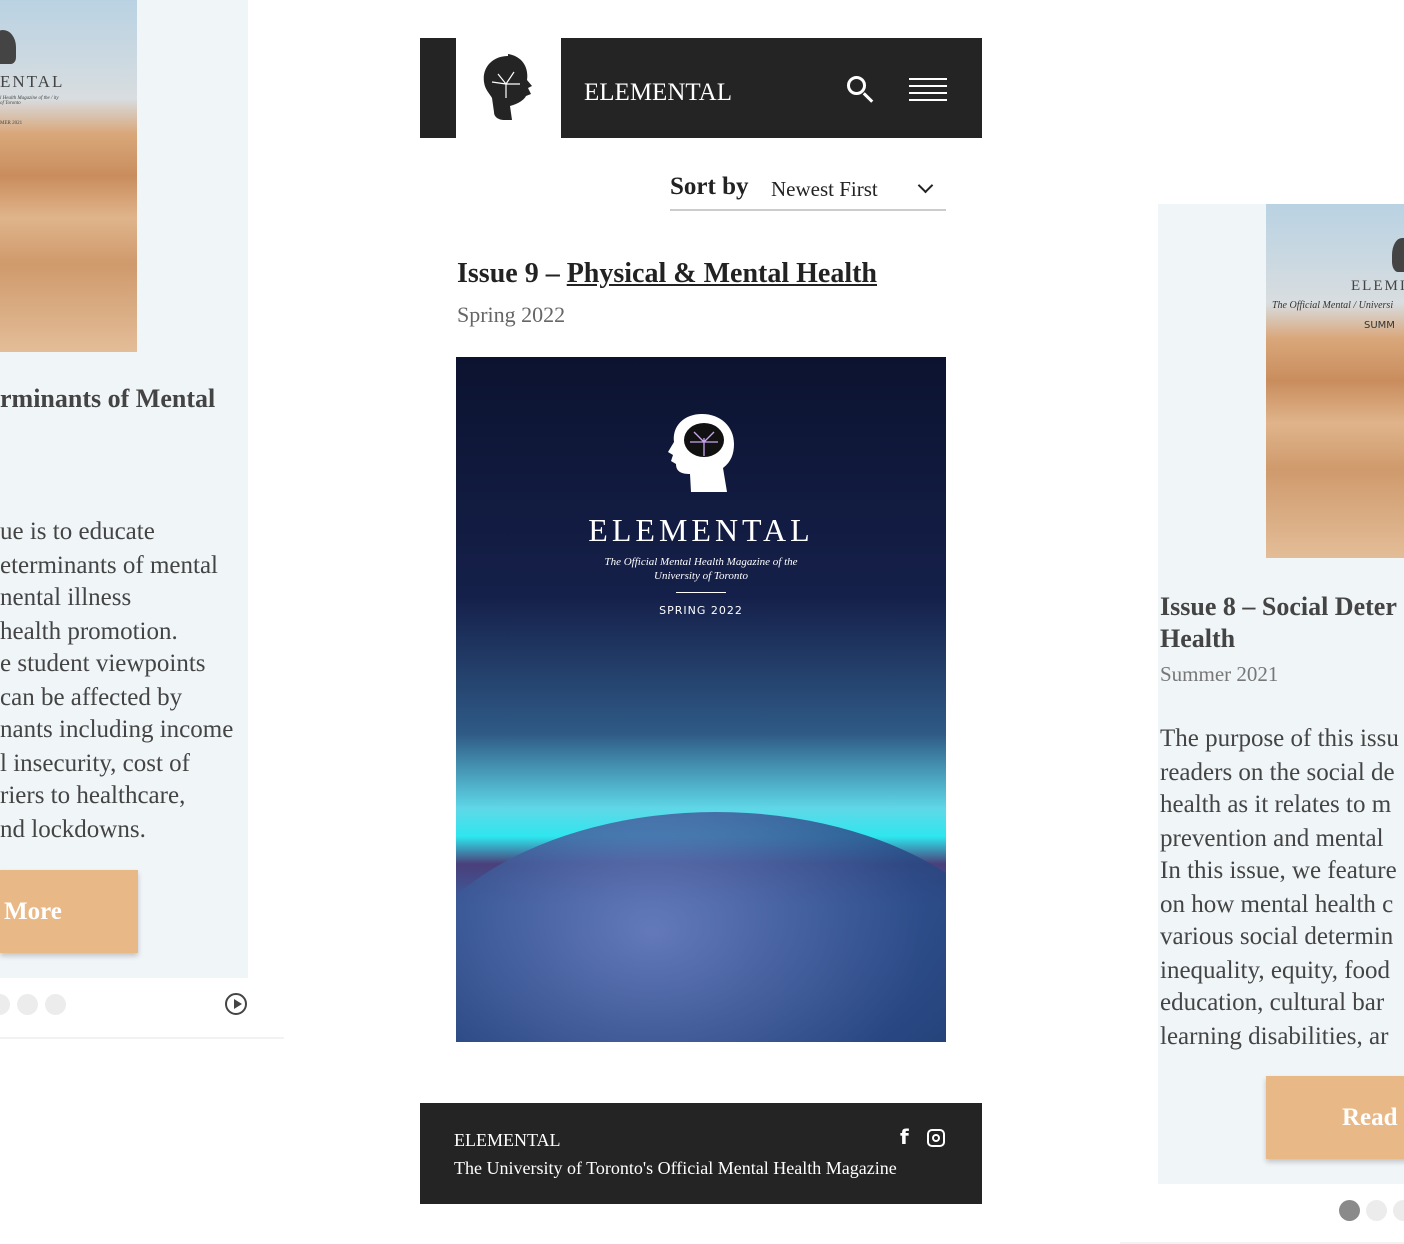 The height and width of the screenshot is (1244, 1404). Describe the element at coordinates (33, 911) in the screenshot. I see `read-more-label: More` at that location.